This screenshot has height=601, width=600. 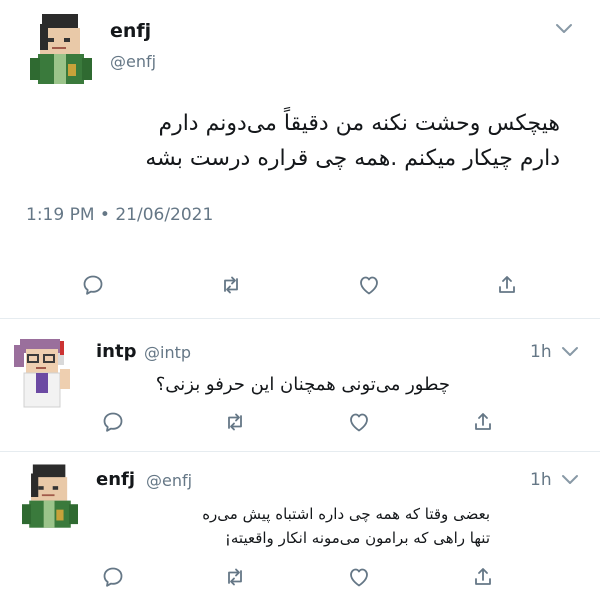 What do you see at coordinates (169, 480) in the screenshot?
I see `reply-author-handle: @enfj` at bounding box center [169, 480].